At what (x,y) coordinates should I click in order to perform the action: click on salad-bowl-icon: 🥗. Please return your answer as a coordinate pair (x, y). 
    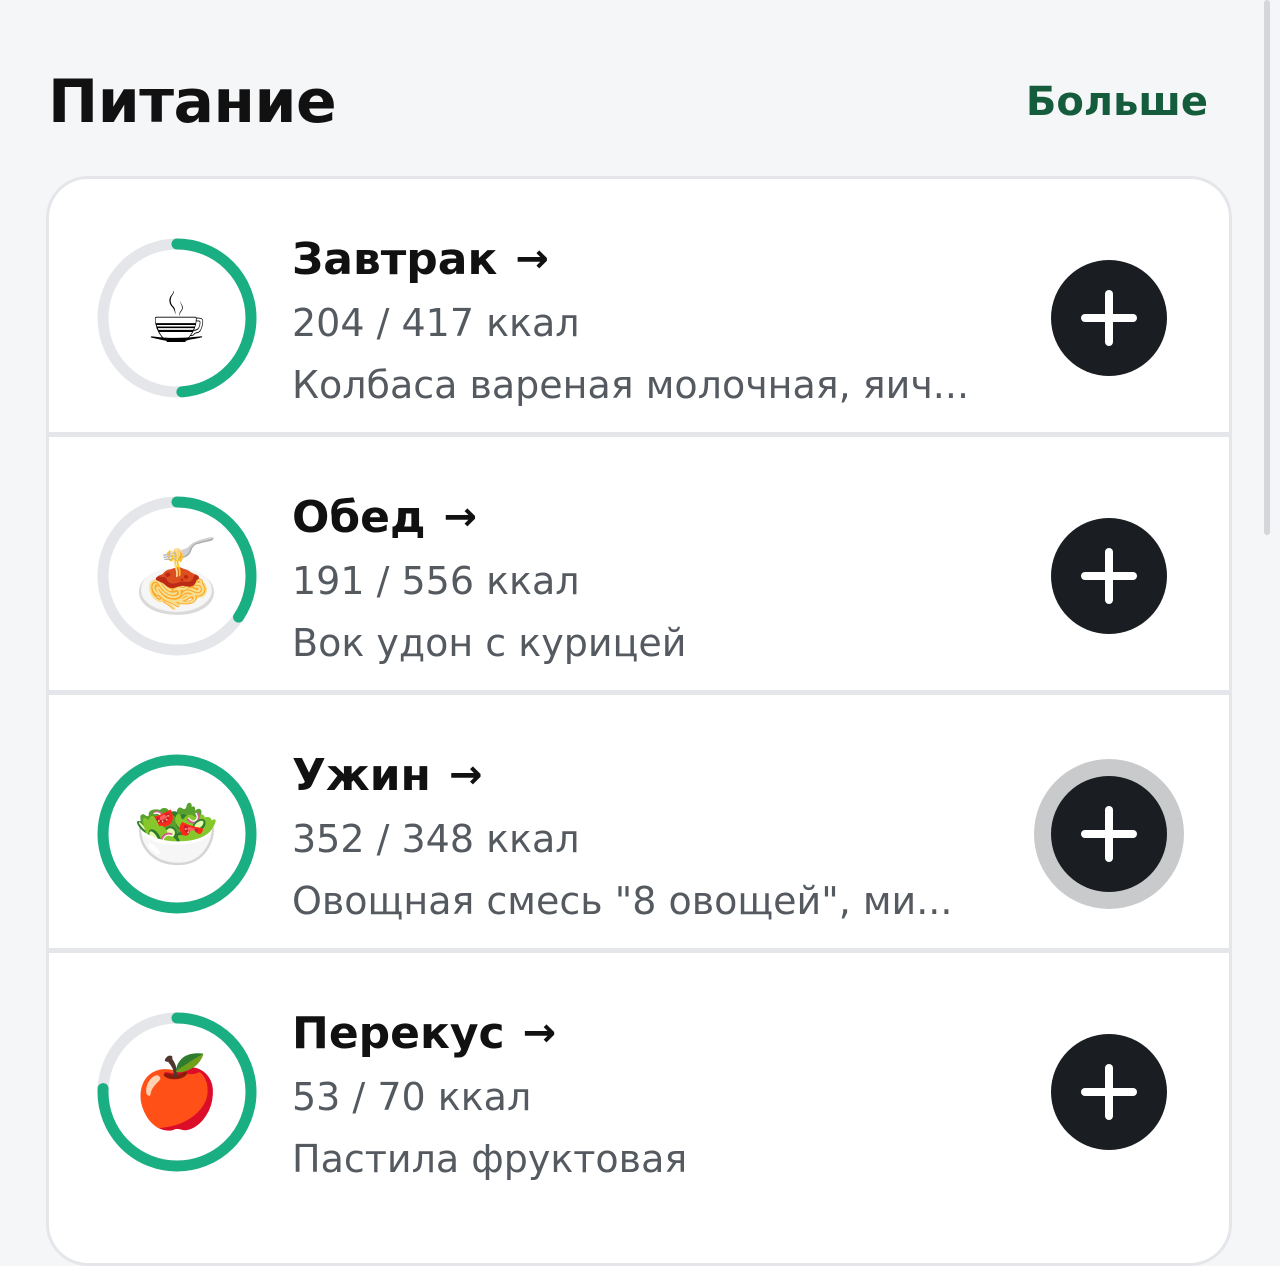
    Looking at the image, I should click on (177, 834).